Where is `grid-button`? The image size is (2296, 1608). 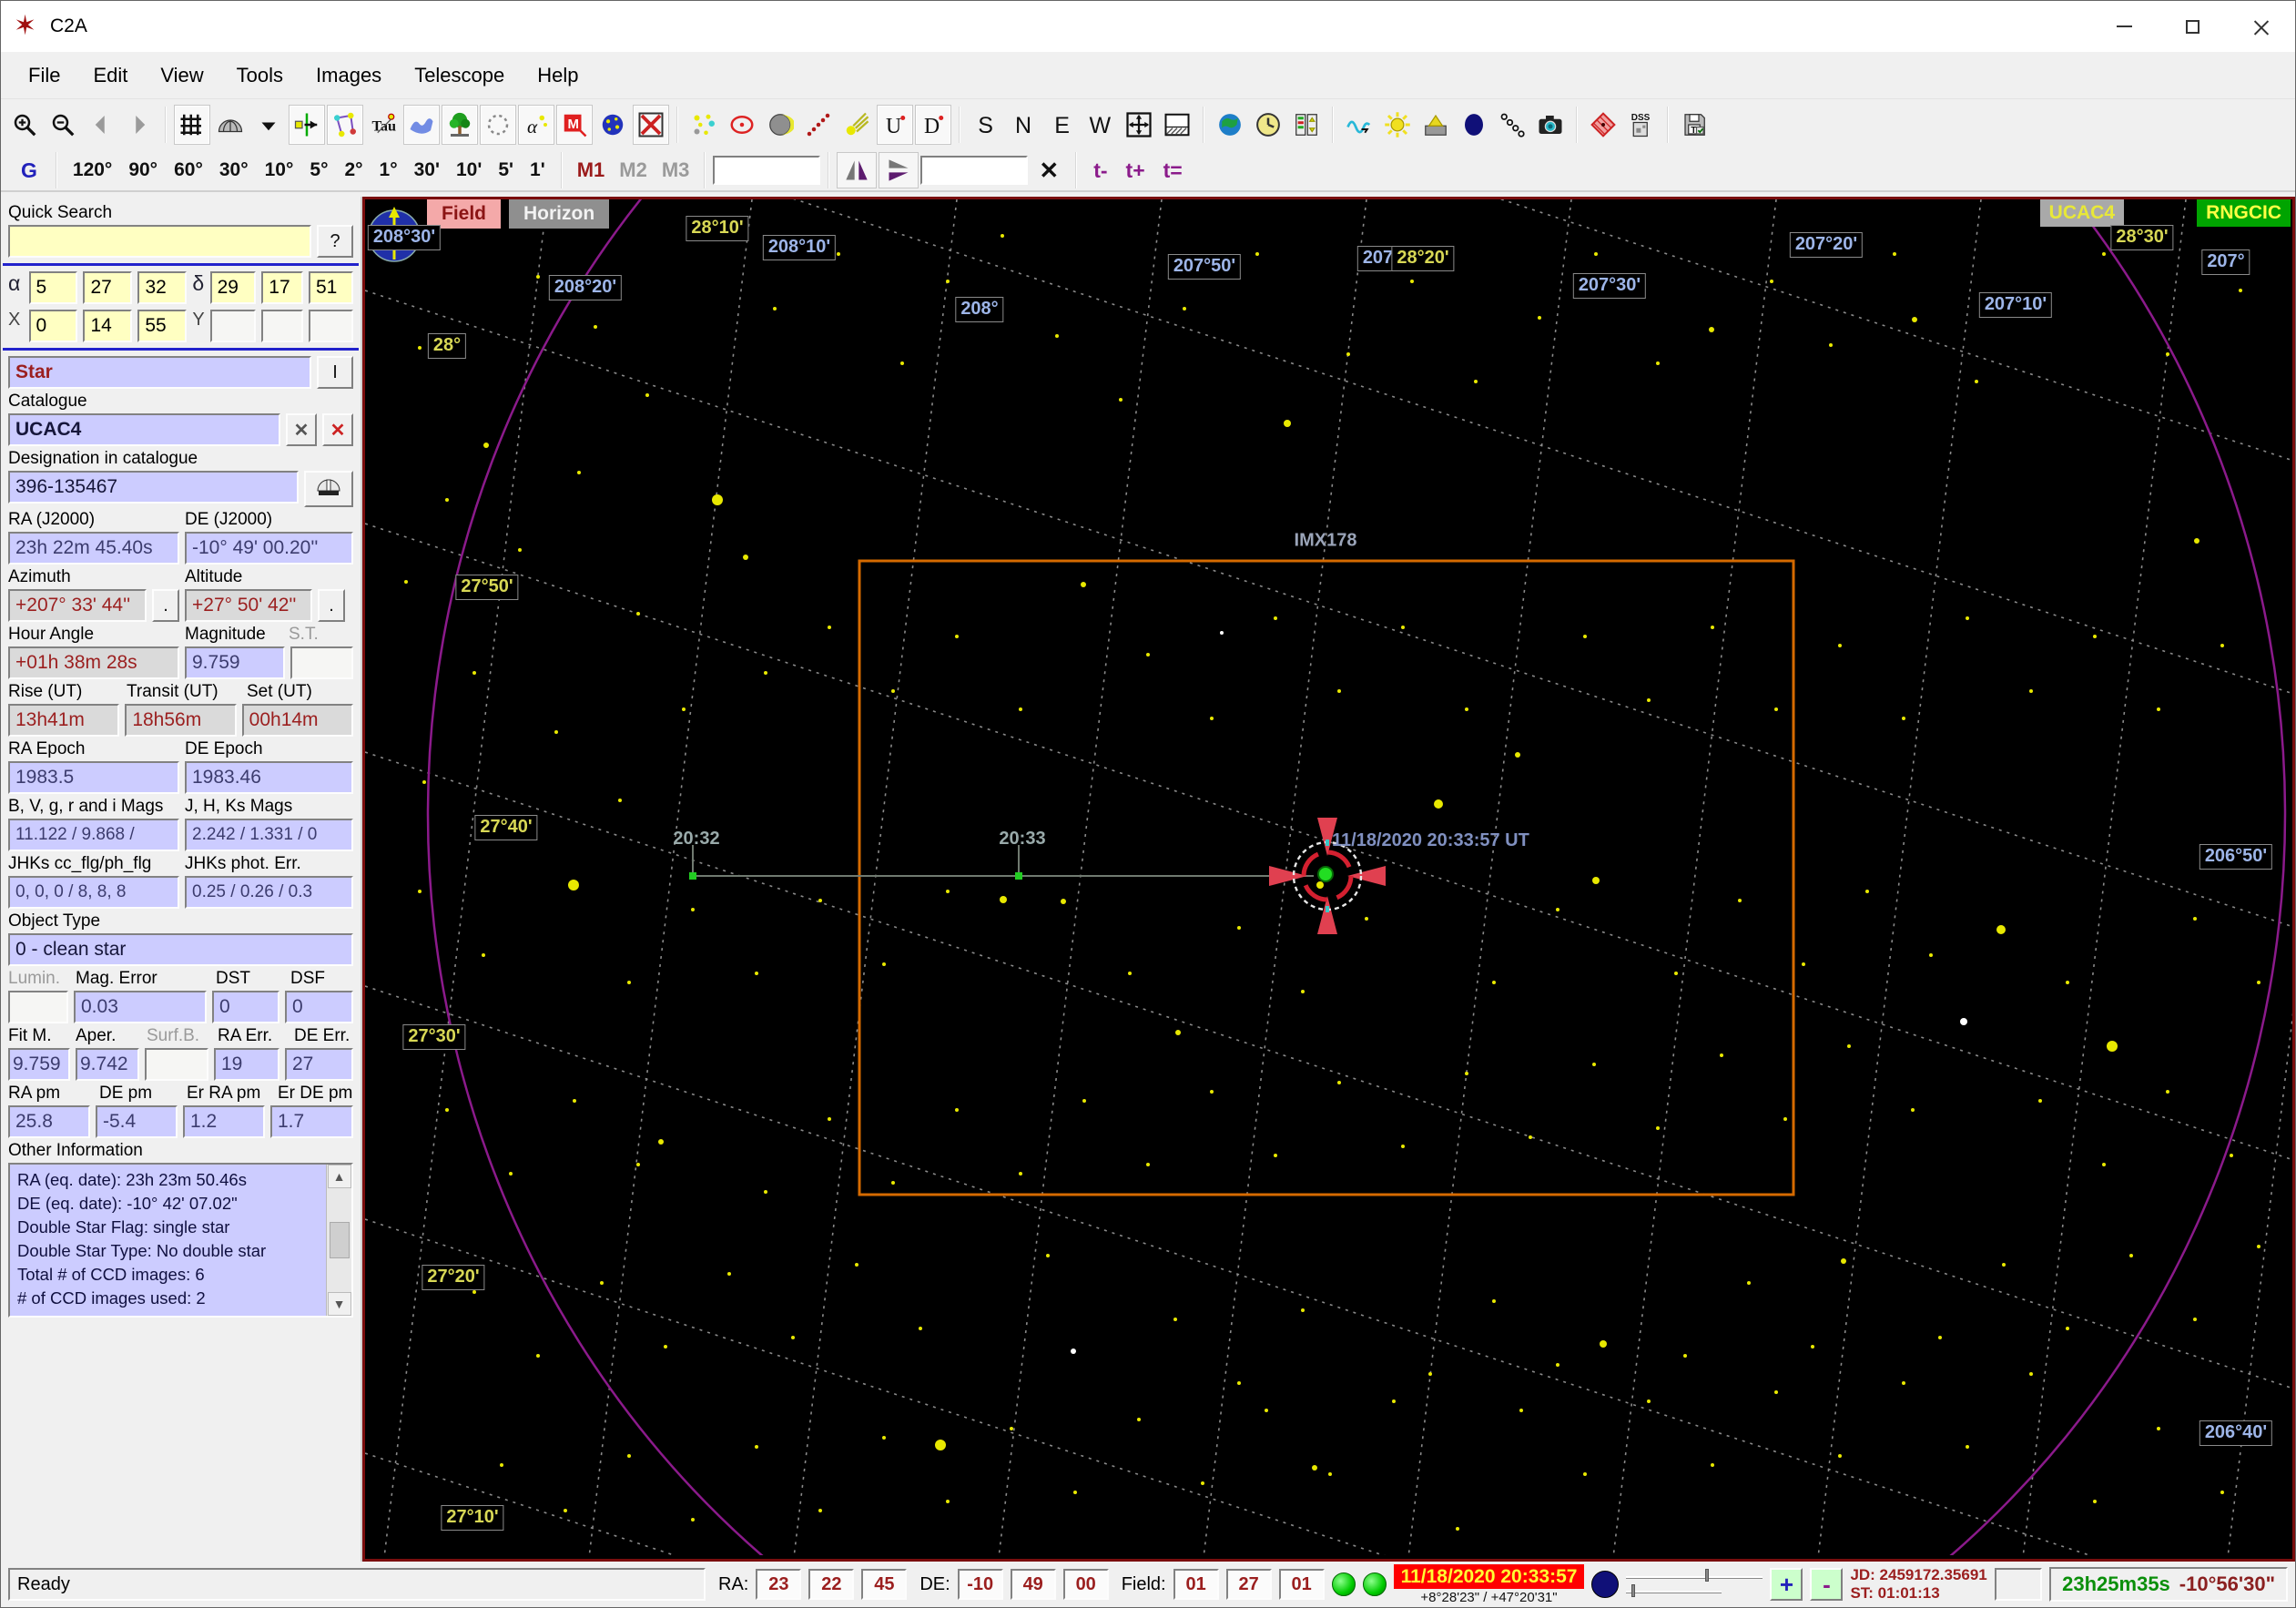
grid-button is located at coordinates (192, 125).